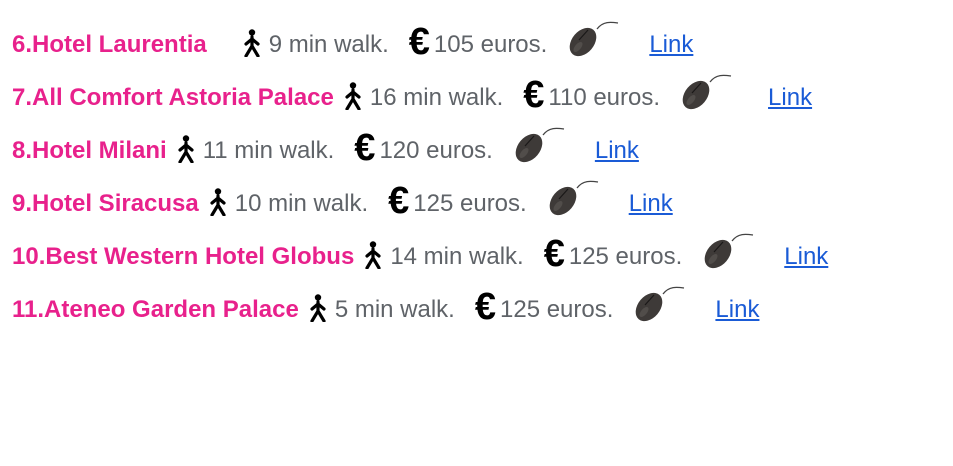 This screenshot has width=953, height=466. Describe the element at coordinates (155, 309) in the screenshot. I see `hotel-name: 11.Ateneo Garden Palace` at that location.